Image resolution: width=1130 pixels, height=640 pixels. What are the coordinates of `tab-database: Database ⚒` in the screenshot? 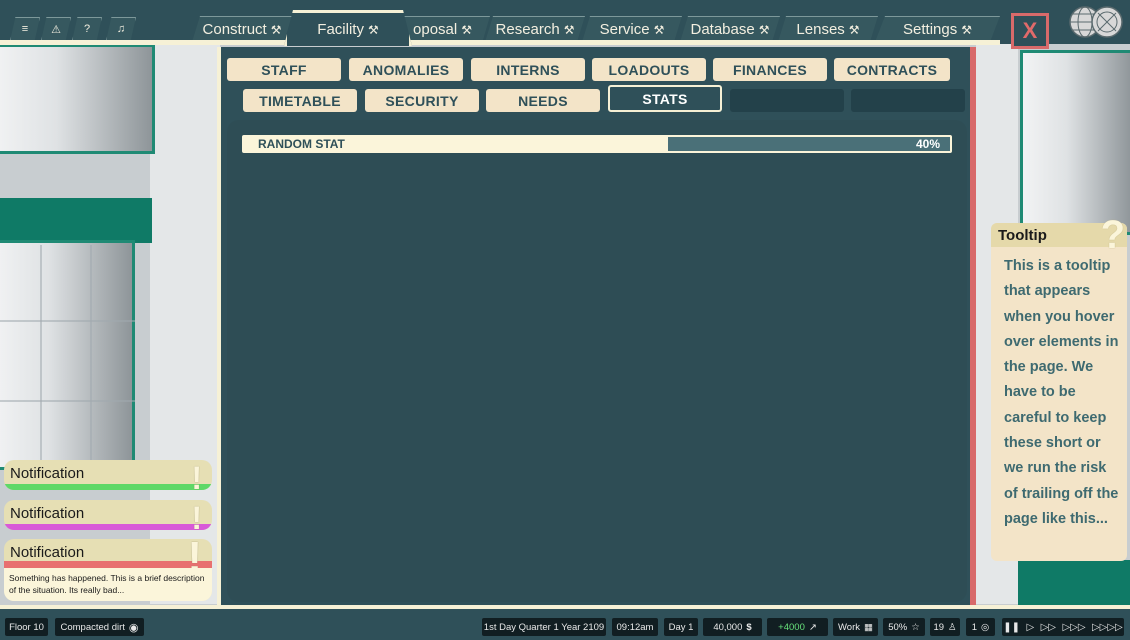 It's located at (730, 29).